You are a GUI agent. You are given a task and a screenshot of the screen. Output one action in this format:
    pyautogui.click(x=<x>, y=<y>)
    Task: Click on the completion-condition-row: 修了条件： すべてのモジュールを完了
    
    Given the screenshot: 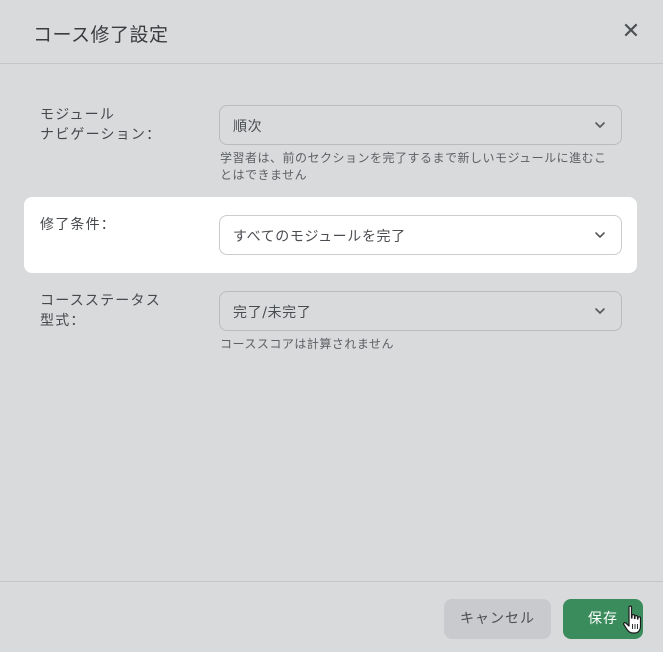 What is the action you would take?
    pyautogui.click(x=330, y=235)
    